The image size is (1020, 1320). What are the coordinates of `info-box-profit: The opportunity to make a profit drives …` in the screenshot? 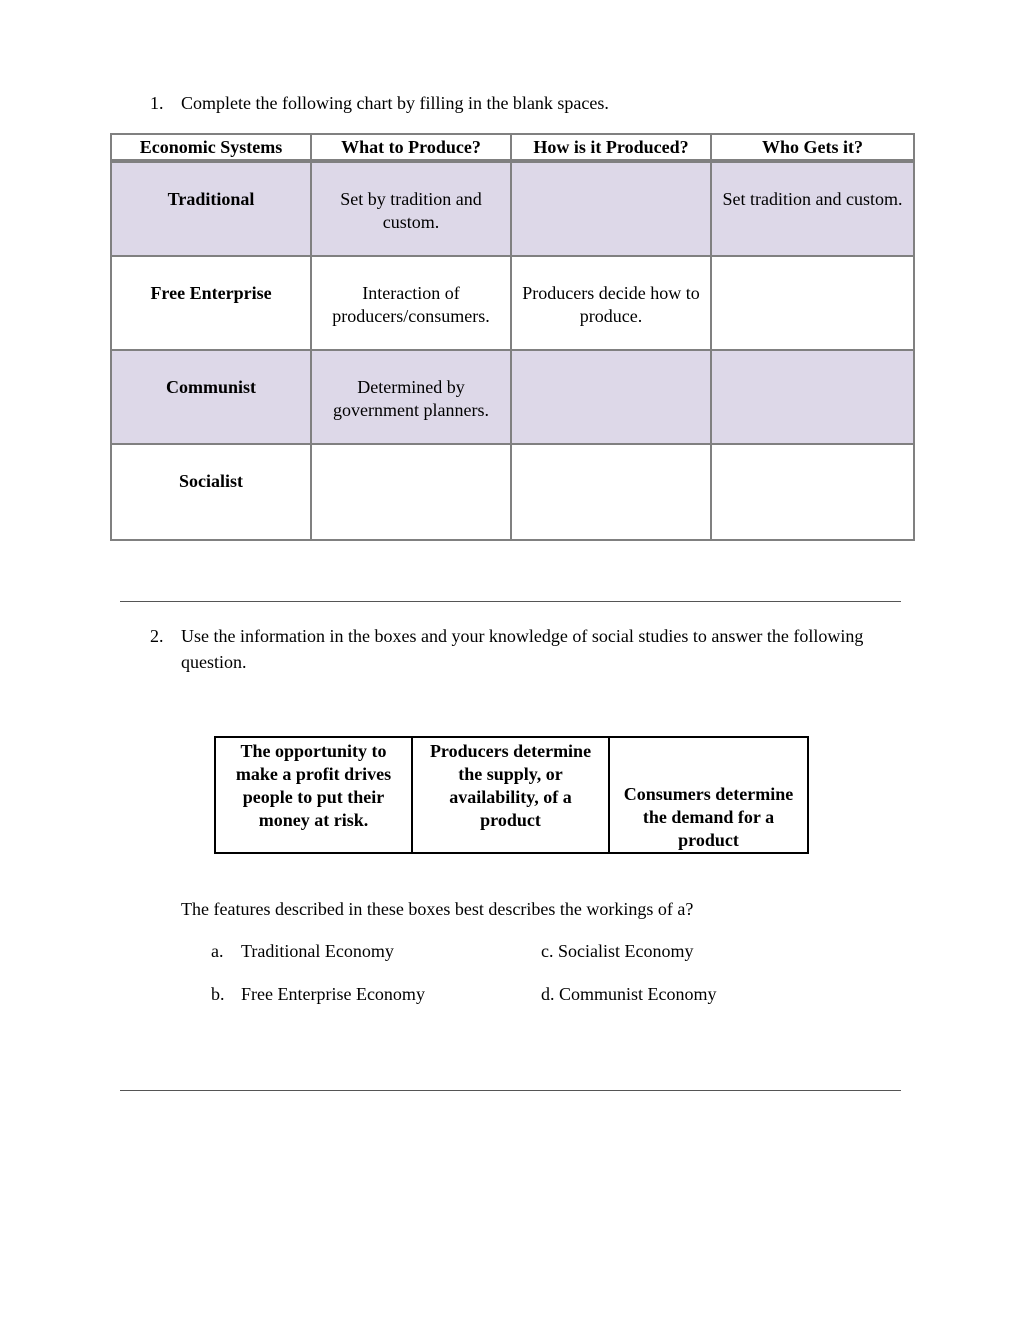 It's located at (313, 795).